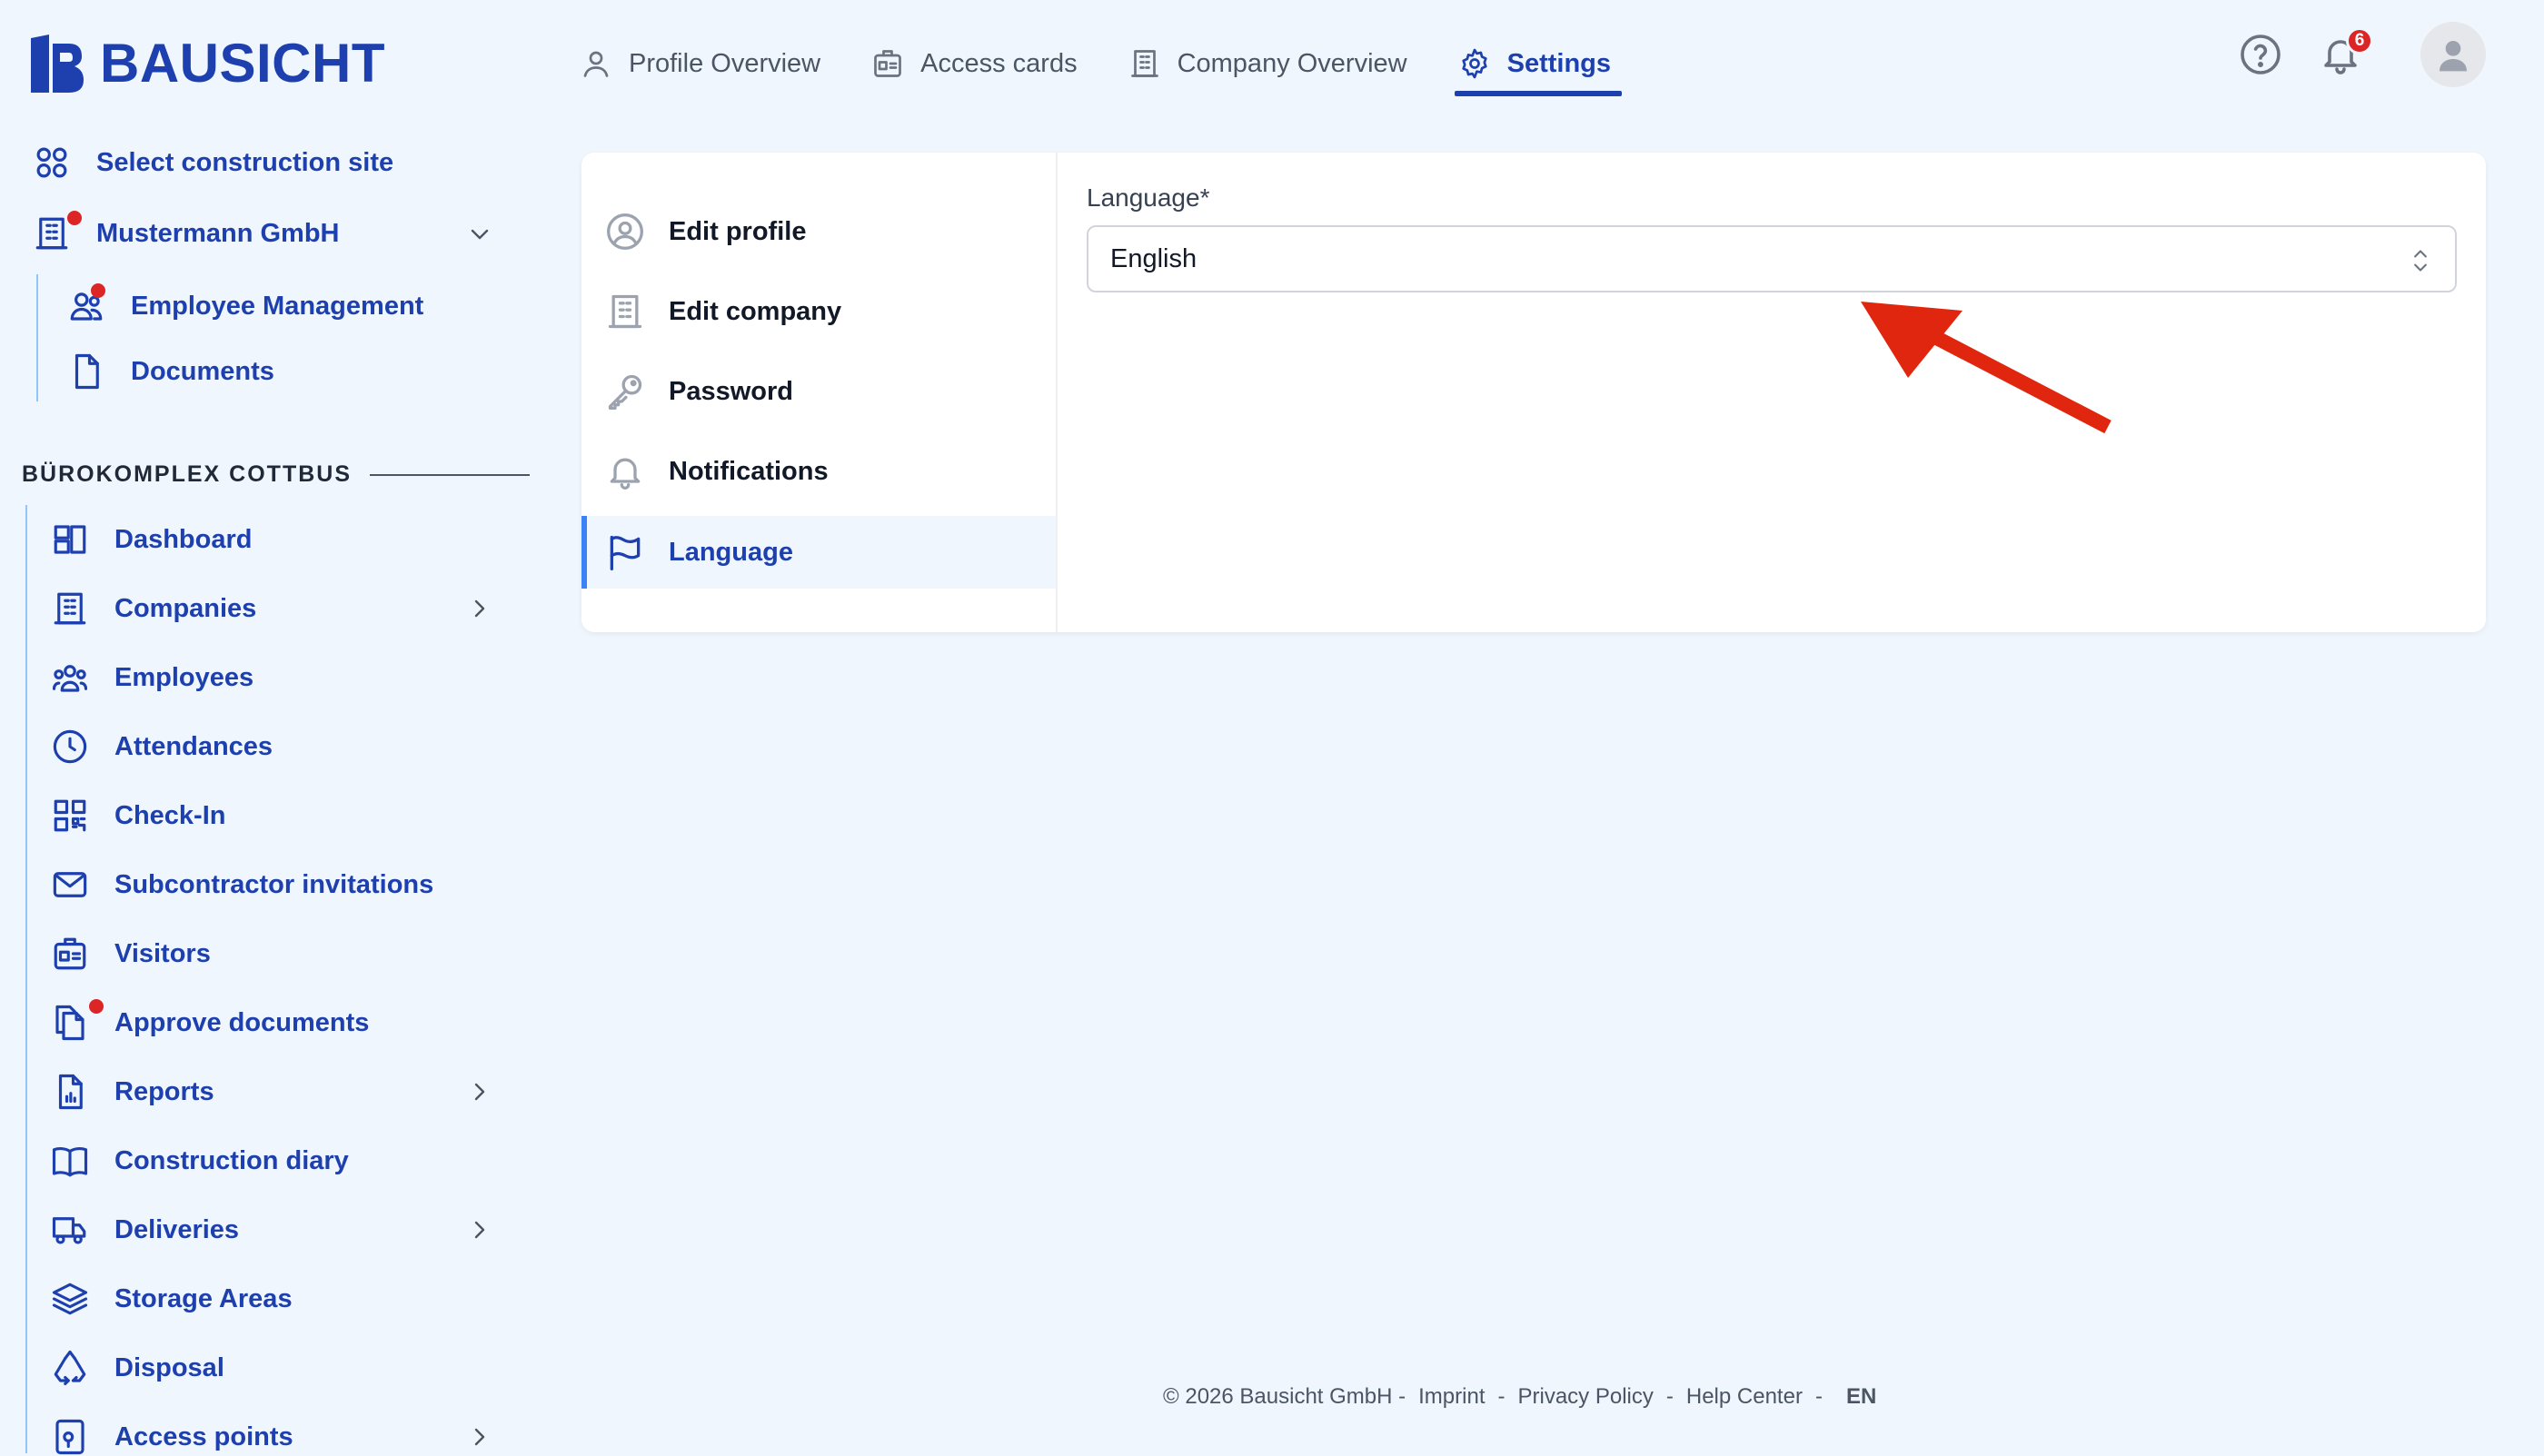 The width and height of the screenshot is (2544, 1456). What do you see at coordinates (162, 953) in the screenshot?
I see `sidebar-item-label: Visitors` at bounding box center [162, 953].